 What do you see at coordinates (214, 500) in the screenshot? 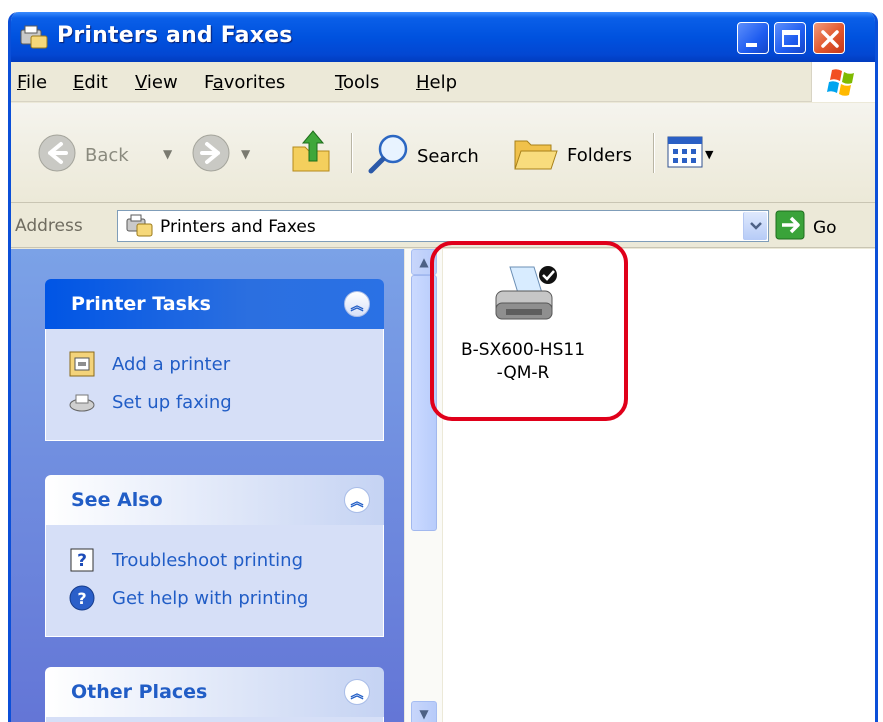
I see `see-also-header: See Also ︽` at bounding box center [214, 500].